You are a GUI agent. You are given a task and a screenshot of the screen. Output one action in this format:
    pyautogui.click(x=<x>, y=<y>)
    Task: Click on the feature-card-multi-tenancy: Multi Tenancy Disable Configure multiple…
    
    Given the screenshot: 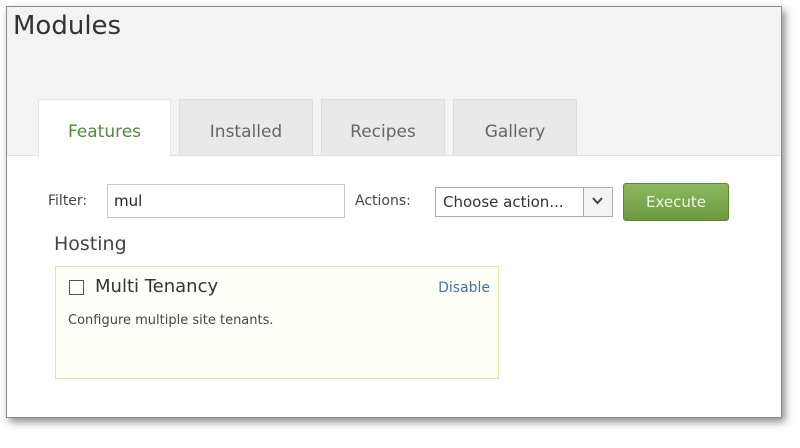 What is the action you would take?
    pyautogui.click(x=277, y=322)
    